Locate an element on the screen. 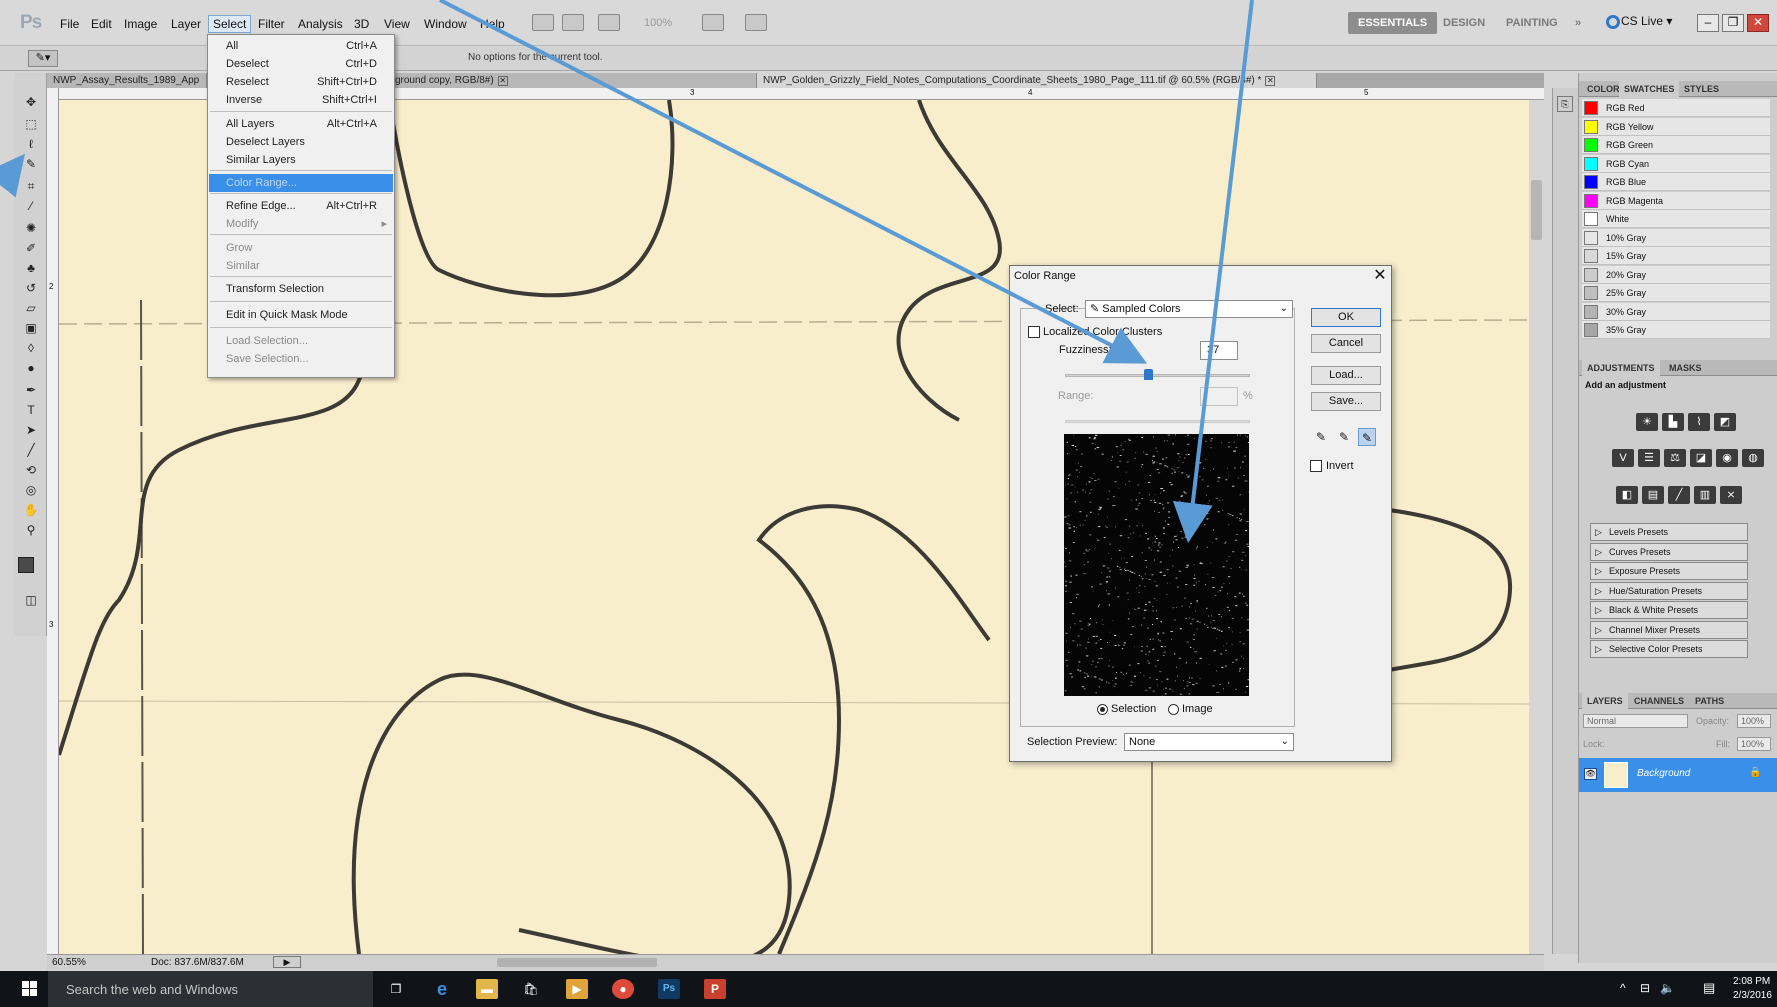 This screenshot has width=1777, height=1007. view-extras-icon is located at coordinates (609, 22).